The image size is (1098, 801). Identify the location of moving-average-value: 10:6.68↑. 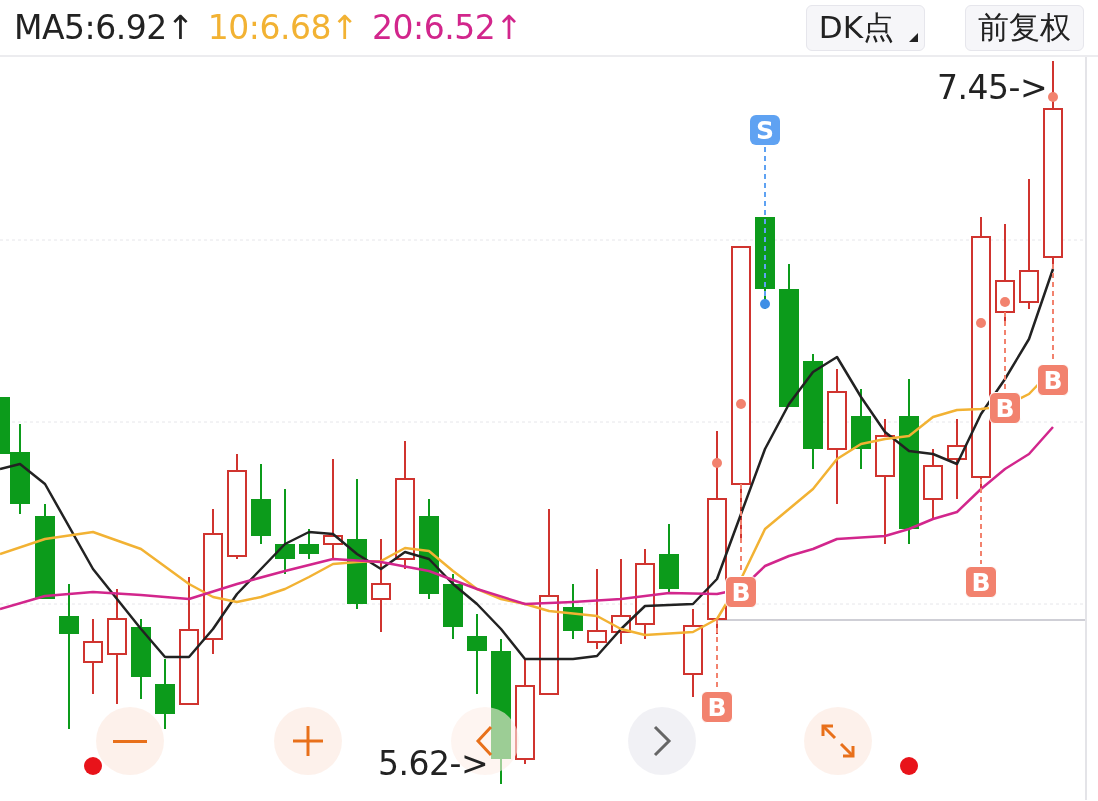
(283, 27).